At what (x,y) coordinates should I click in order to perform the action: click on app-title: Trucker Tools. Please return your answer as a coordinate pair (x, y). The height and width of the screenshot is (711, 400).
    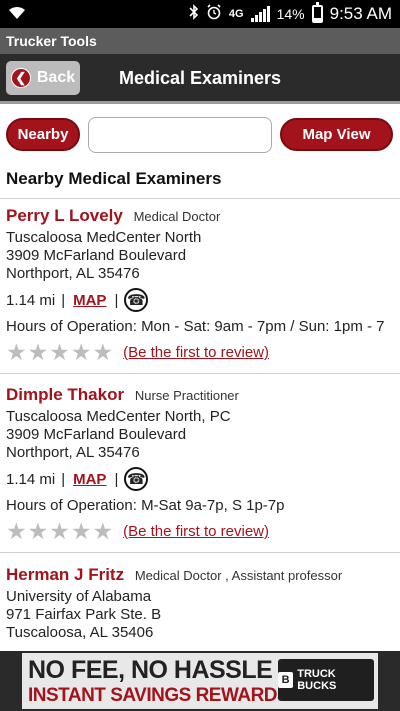
    Looking at the image, I should click on (200, 41).